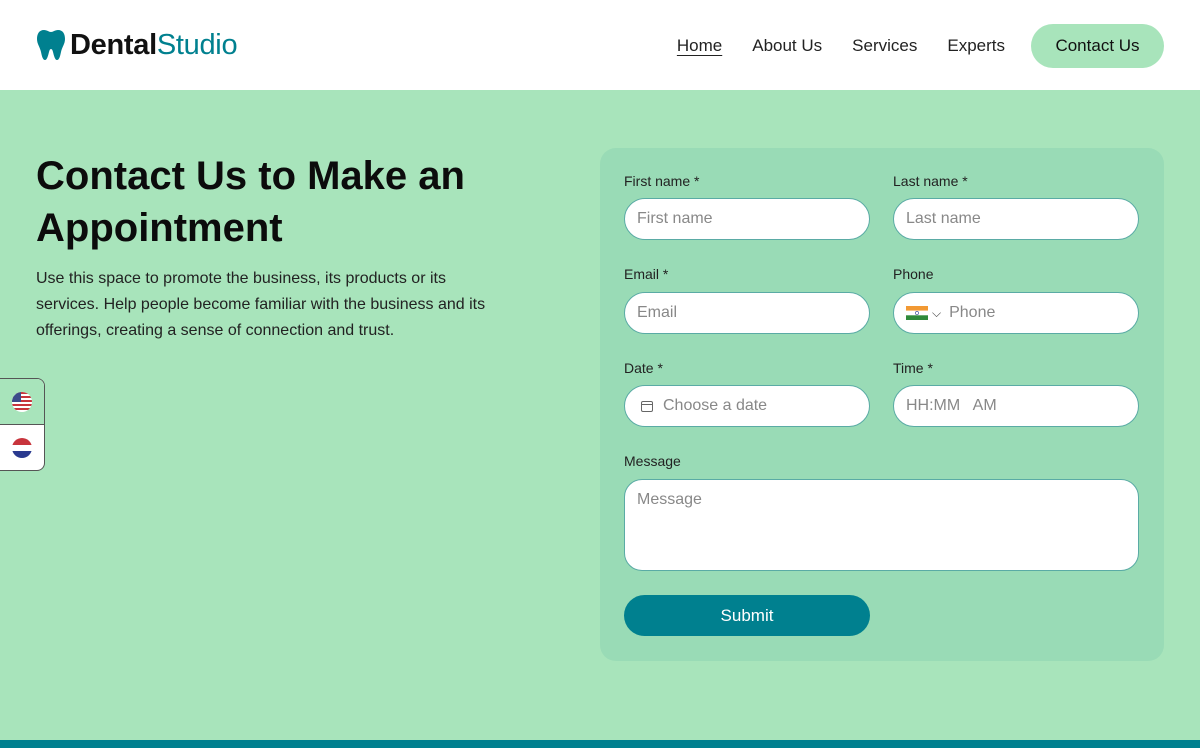 The image size is (1200, 748). What do you see at coordinates (675, 218) in the screenshot?
I see `first-name-placeholder: First name` at bounding box center [675, 218].